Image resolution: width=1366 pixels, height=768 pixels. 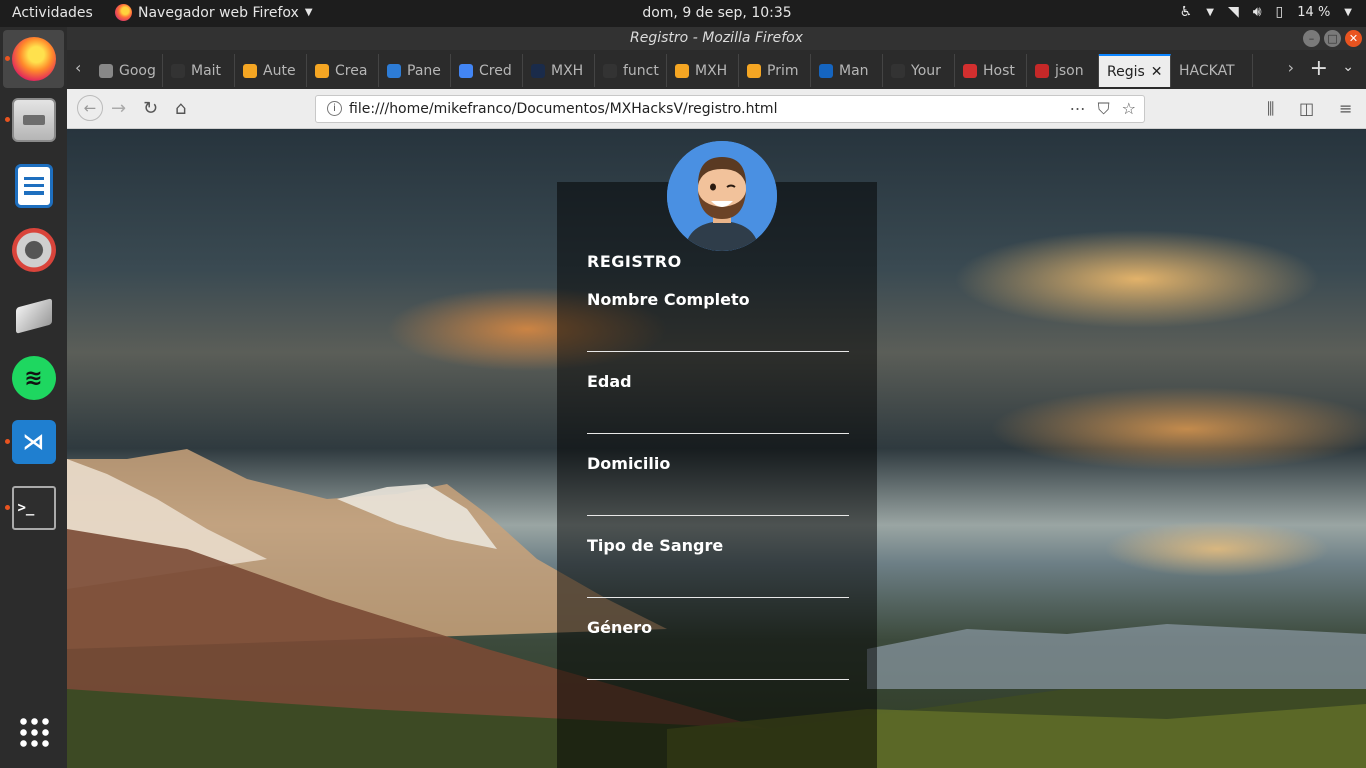 What do you see at coordinates (1332, 38) in the screenshot?
I see `maximize-button: □` at bounding box center [1332, 38].